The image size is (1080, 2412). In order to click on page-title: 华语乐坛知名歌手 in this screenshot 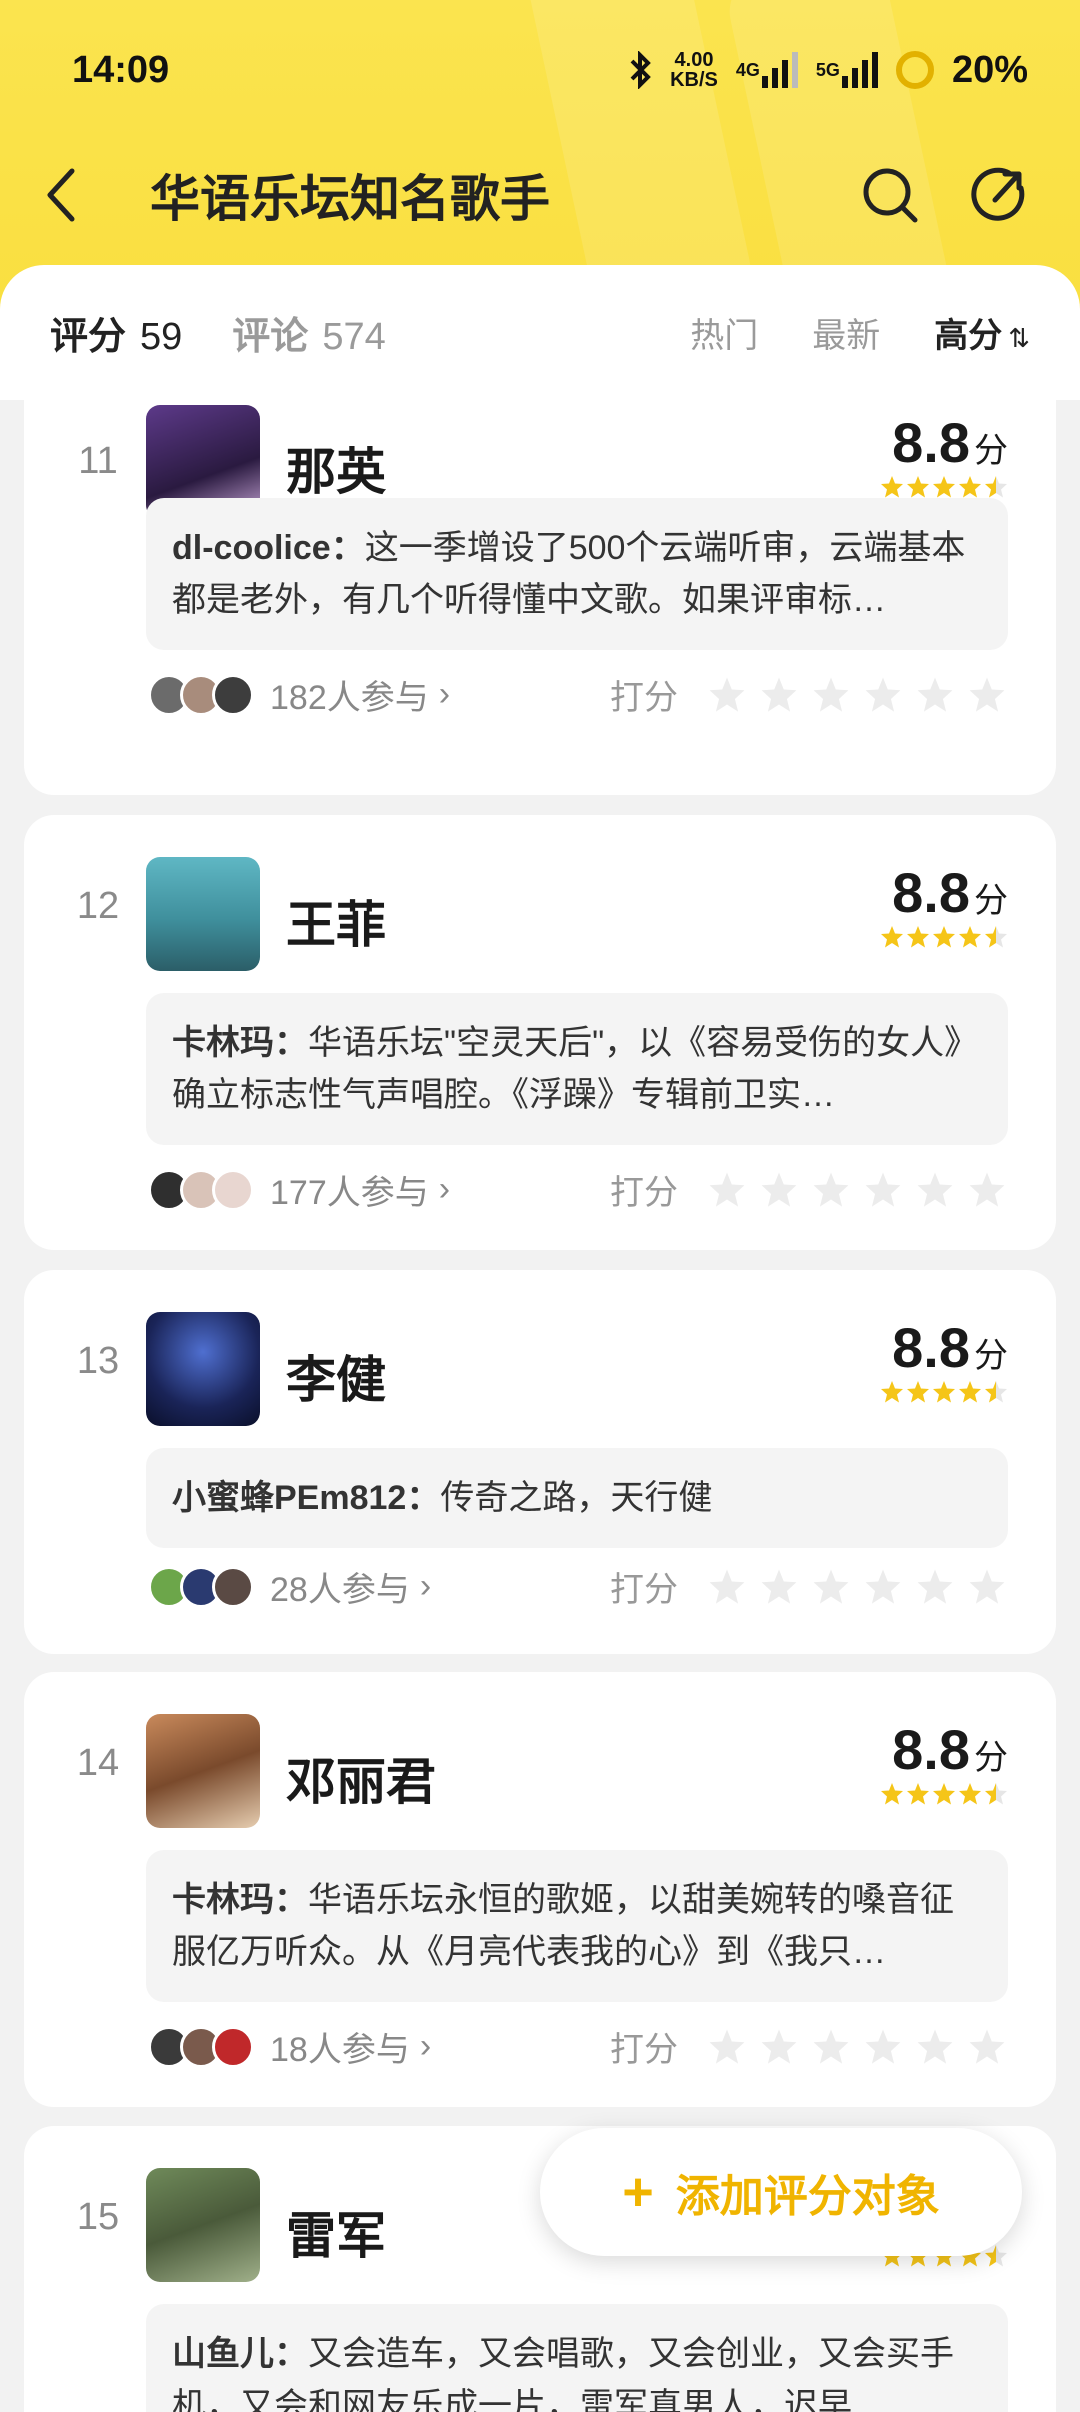, I will do `click(350, 199)`.